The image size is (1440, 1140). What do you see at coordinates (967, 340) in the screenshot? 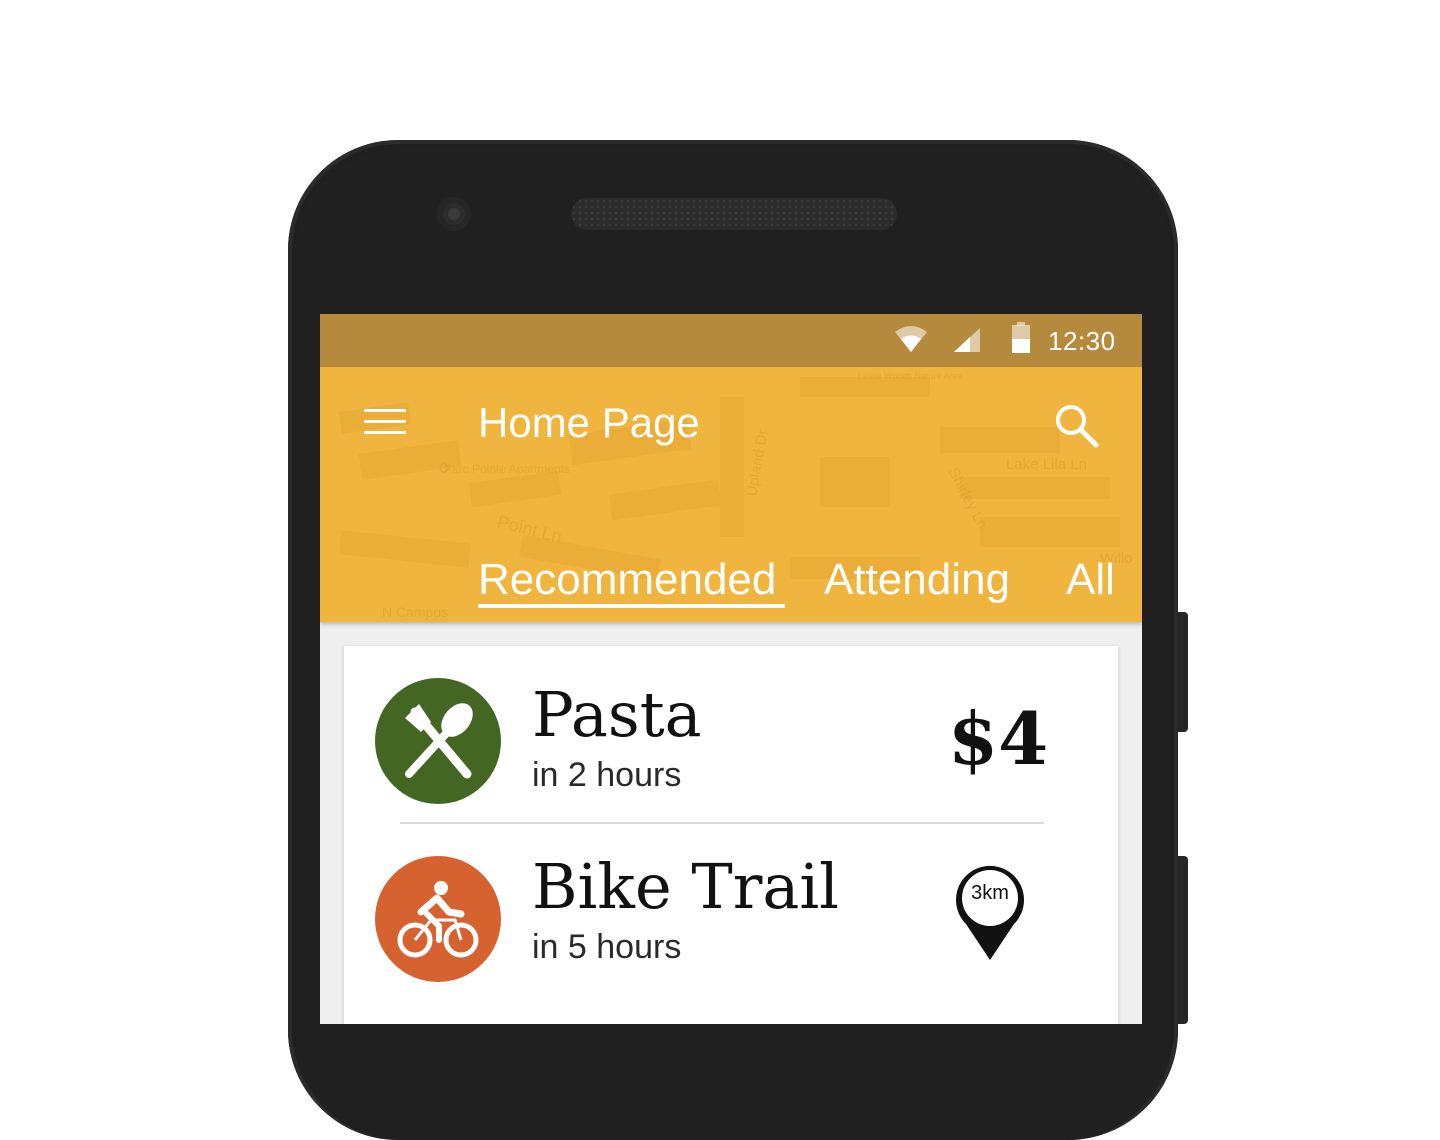
I see `signal-icon` at bounding box center [967, 340].